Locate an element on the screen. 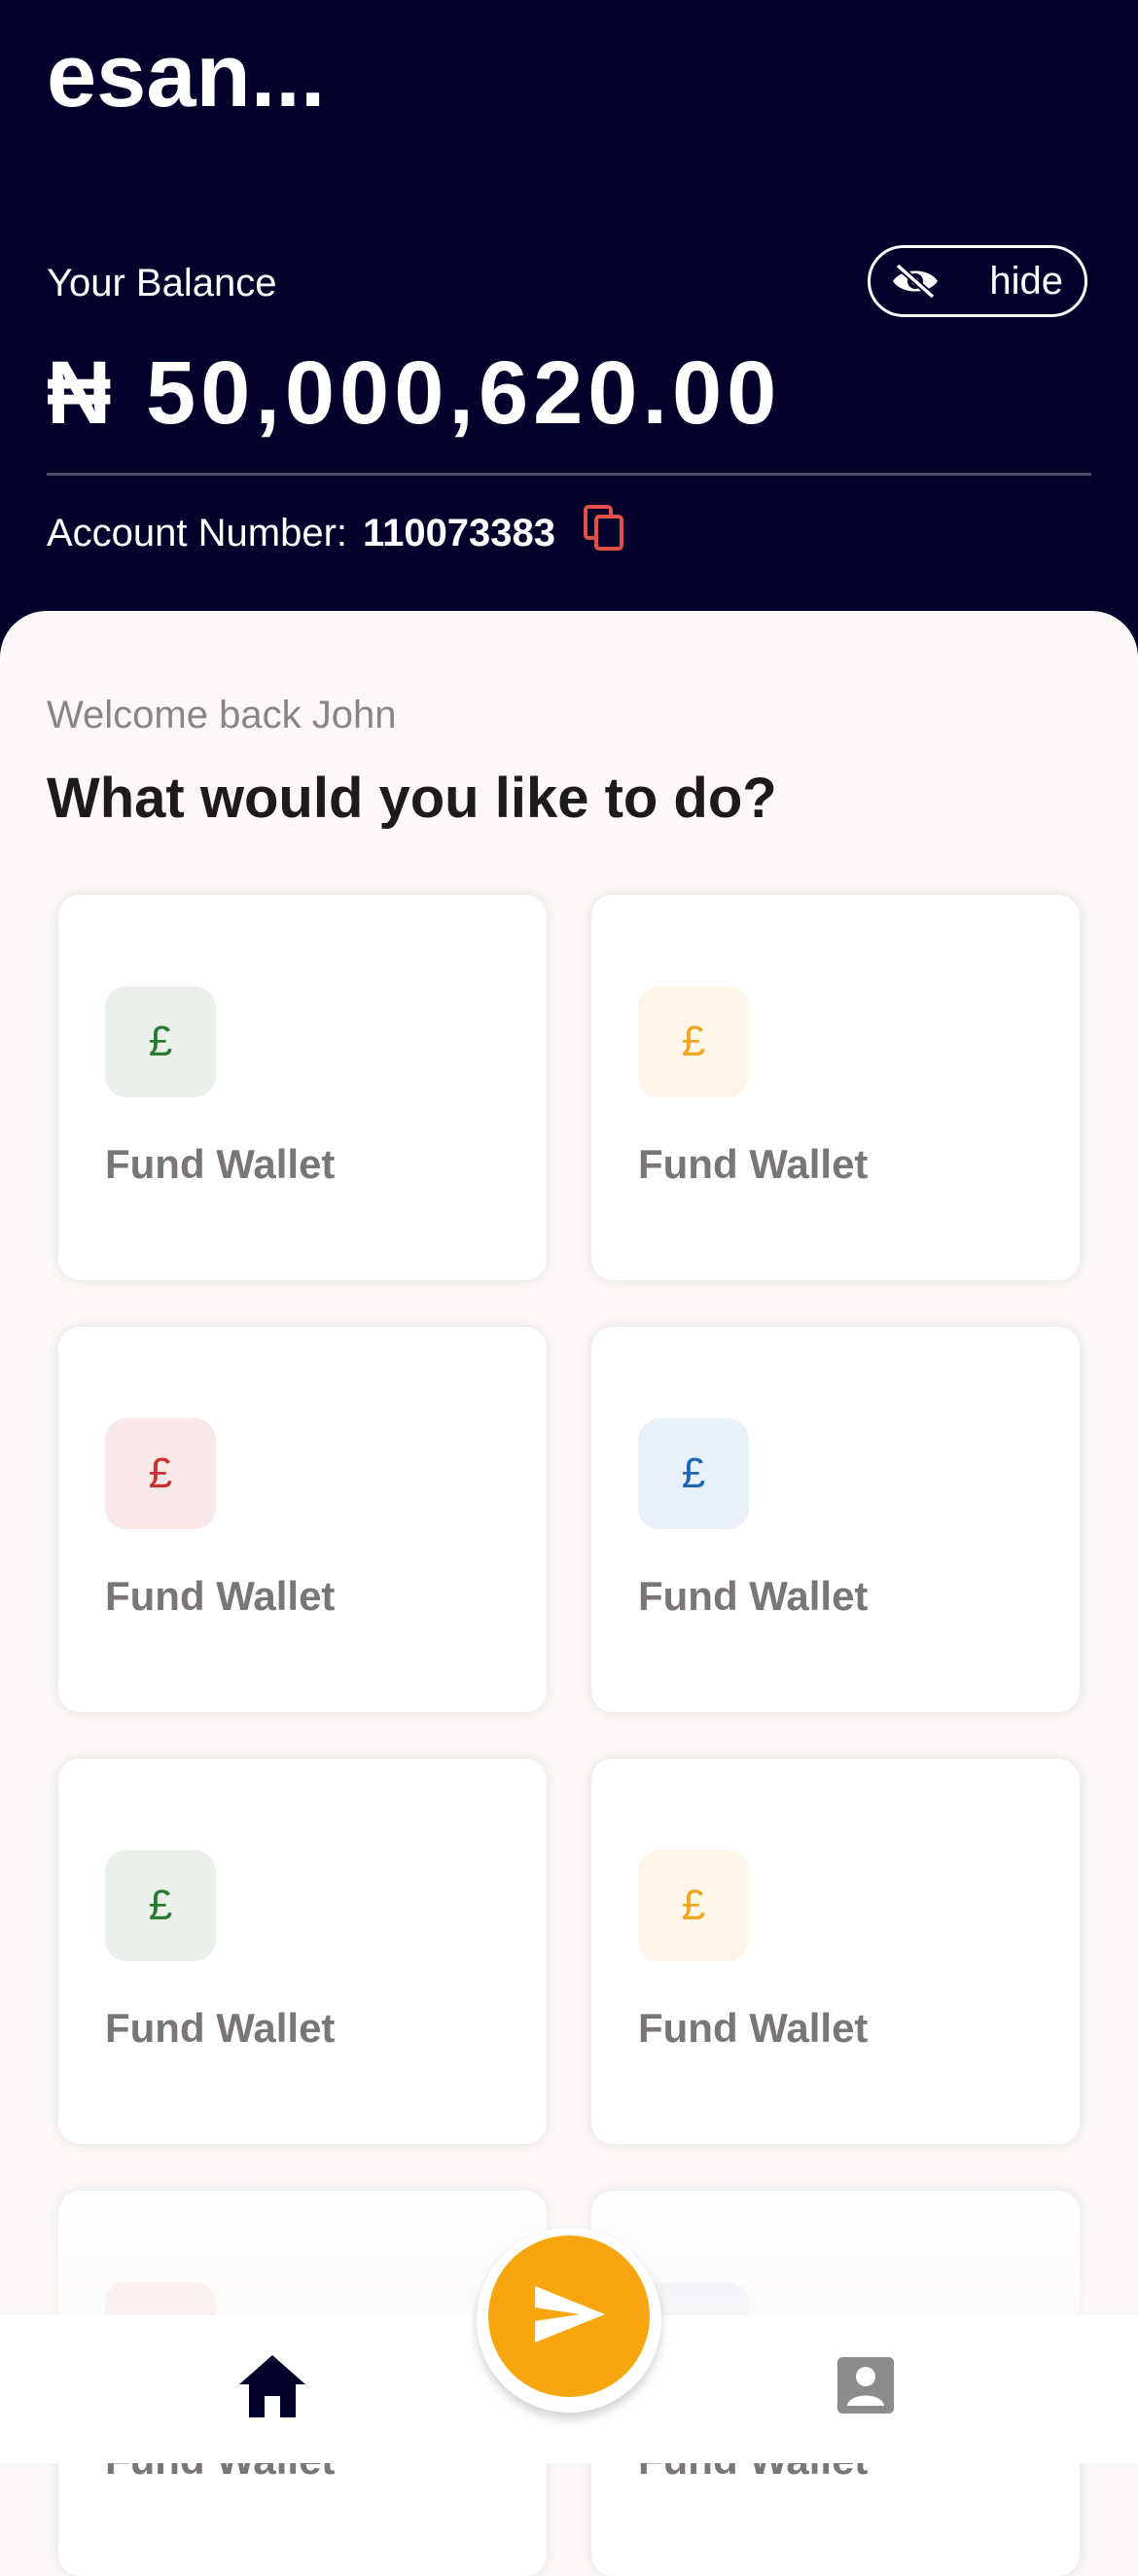 Image resolution: width=1138 pixels, height=2576 pixels. eye-off-icon is located at coordinates (915, 281).